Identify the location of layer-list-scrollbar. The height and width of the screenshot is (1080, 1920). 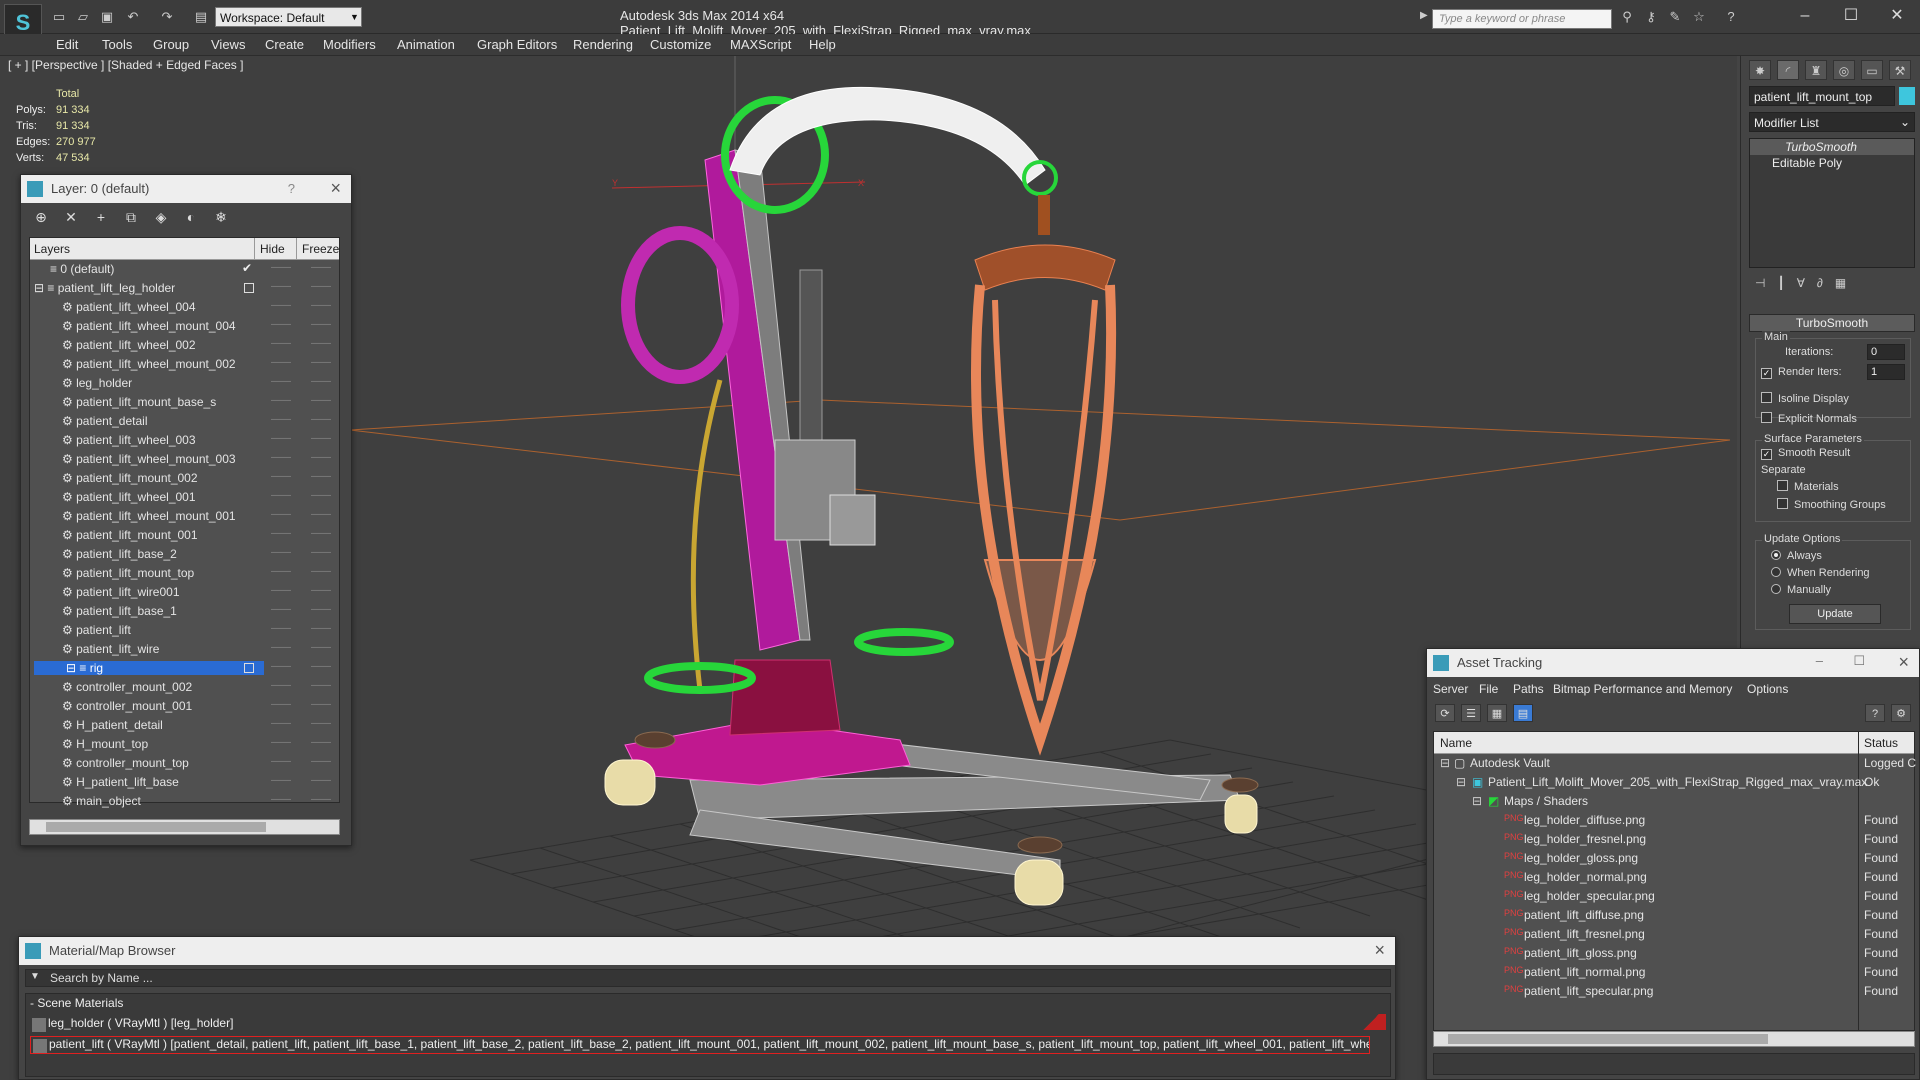
(184, 827).